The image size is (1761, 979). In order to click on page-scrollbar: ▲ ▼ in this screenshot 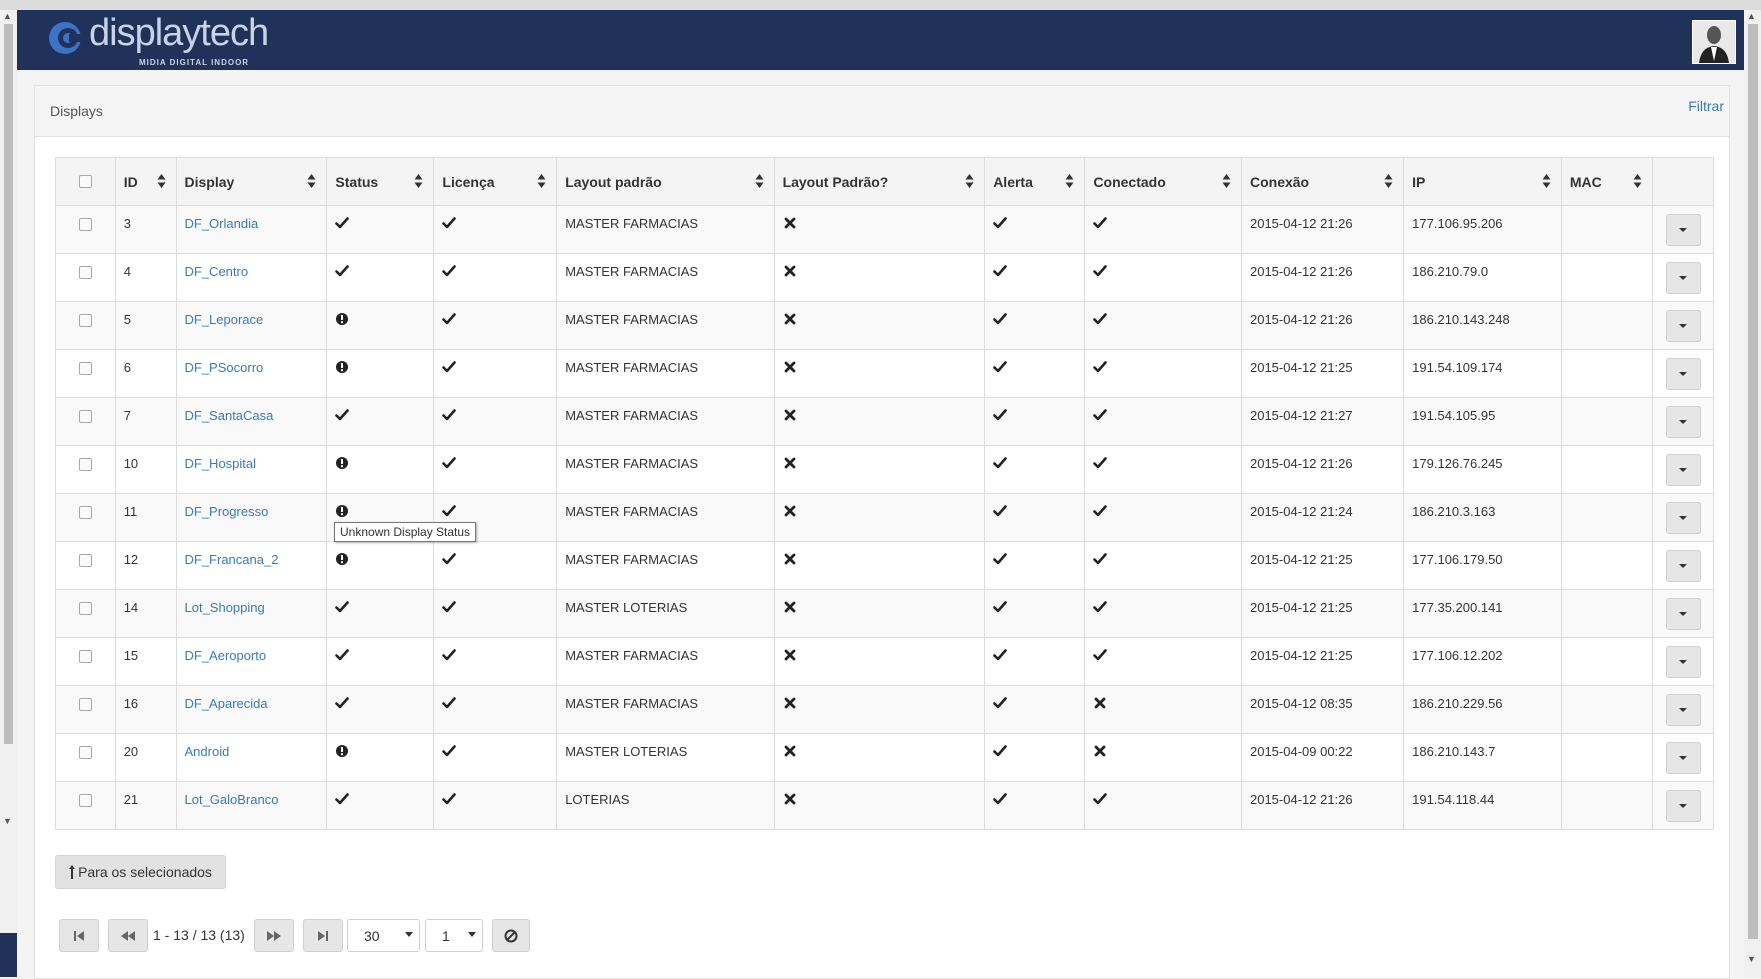, I will do `click(1752, 493)`.